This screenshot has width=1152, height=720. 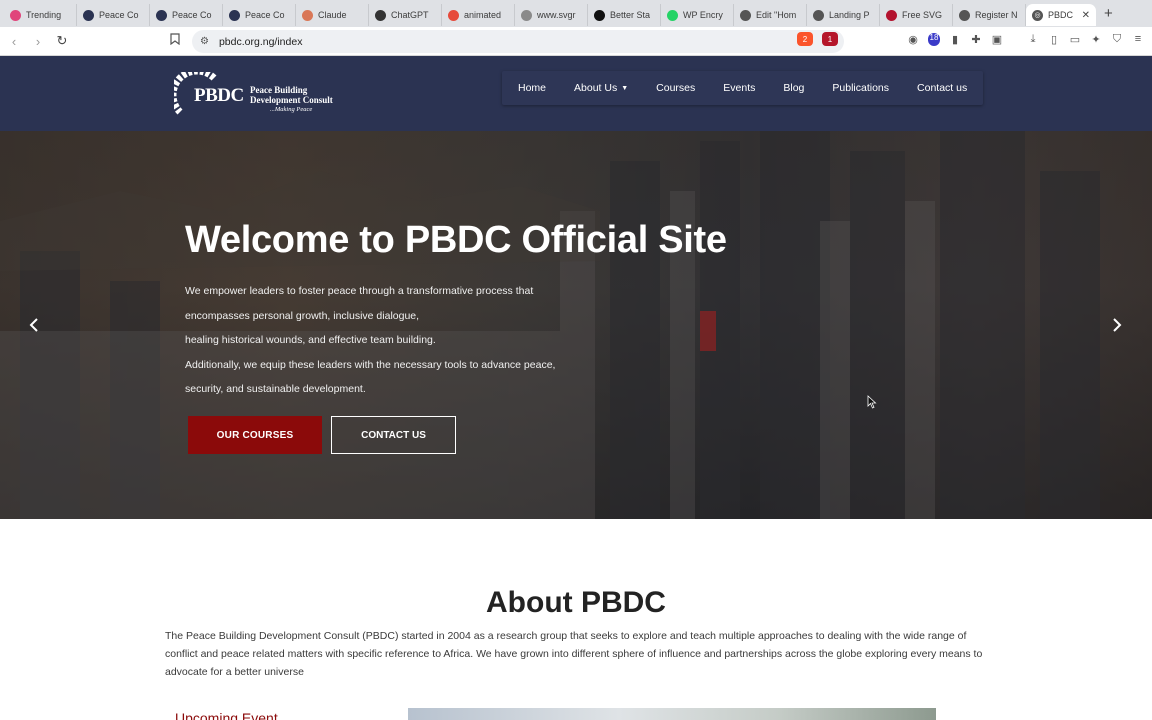 What do you see at coordinates (793, 88) in the screenshot?
I see `nav-item-blog: Blog` at bounding box center [793, 88].